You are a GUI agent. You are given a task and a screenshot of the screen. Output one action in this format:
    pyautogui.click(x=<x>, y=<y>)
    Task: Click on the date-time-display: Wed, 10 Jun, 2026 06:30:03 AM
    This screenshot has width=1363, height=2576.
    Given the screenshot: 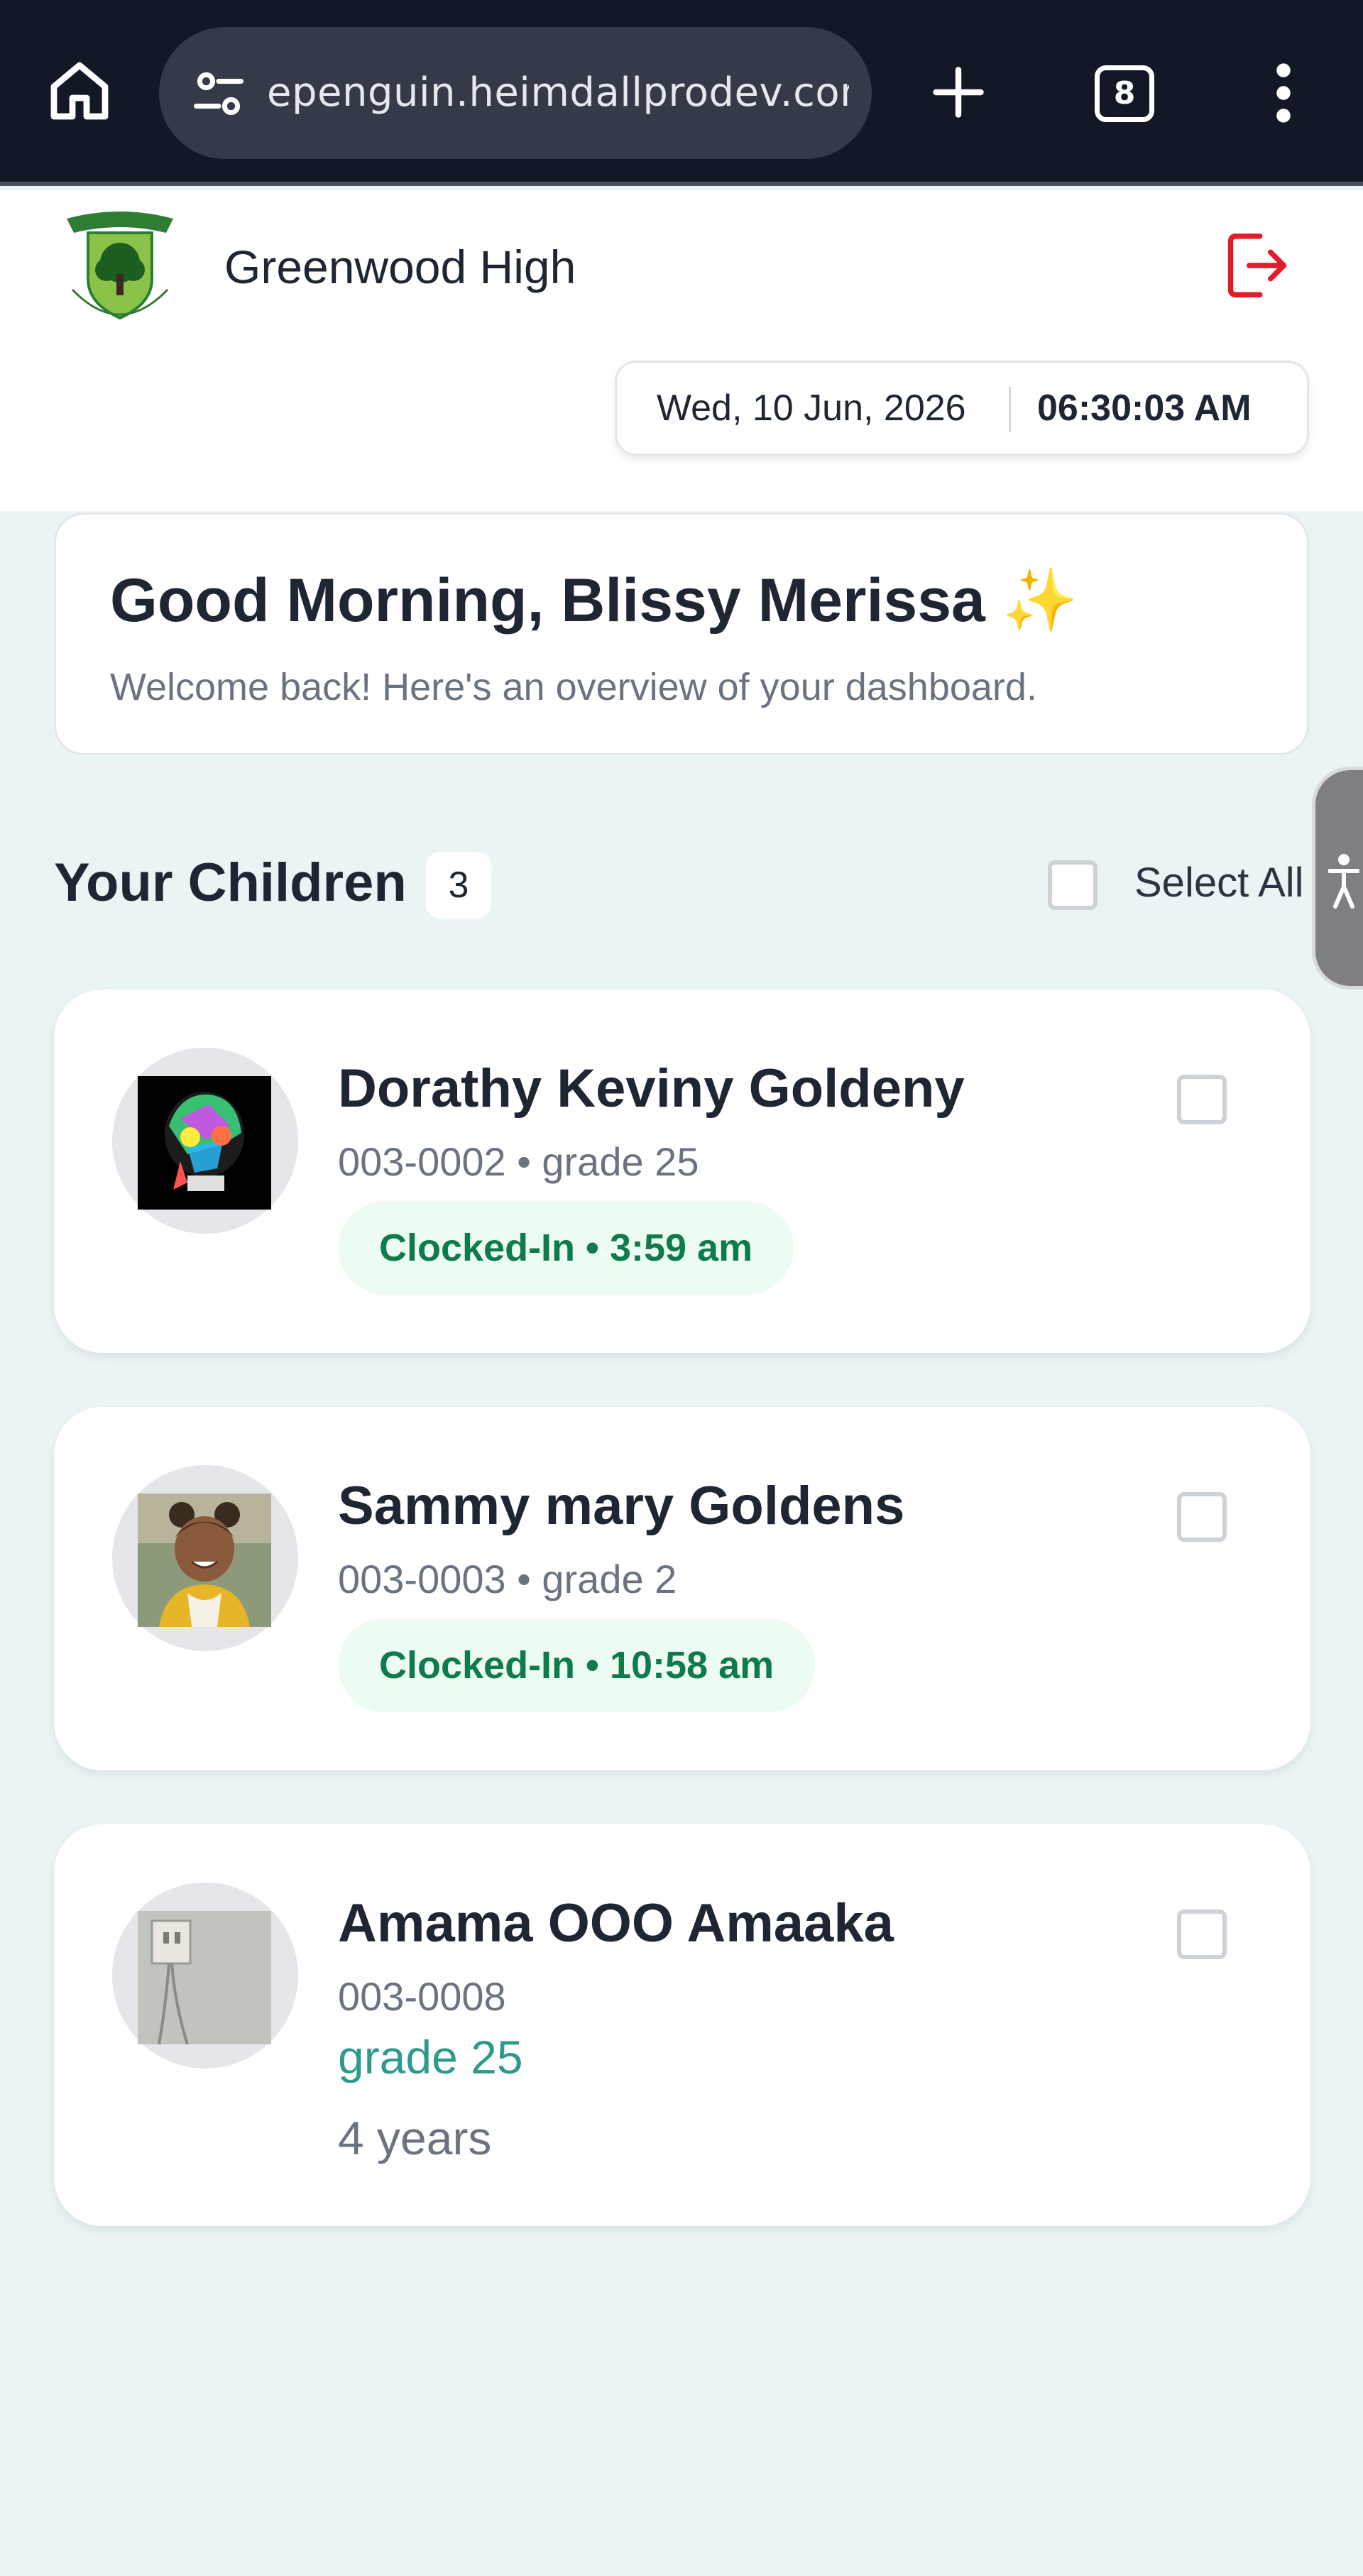 What is the action you would take?
    pyautogui.click(x=962, y=409)
    